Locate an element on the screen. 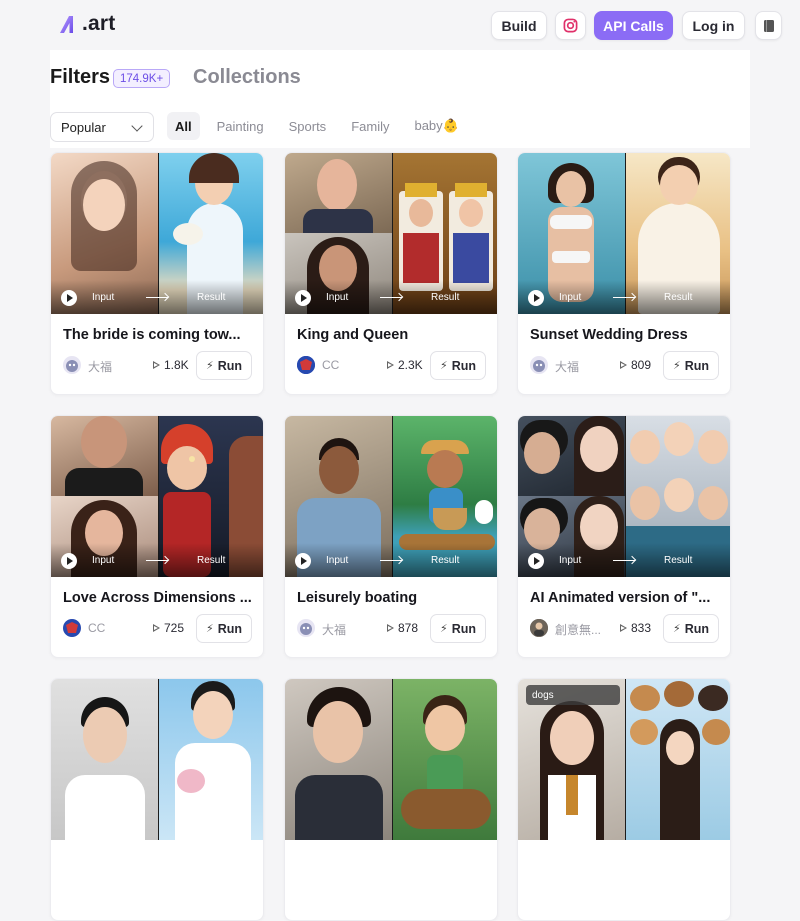  filter-card: Input Result King and Queen CC 2.3K ⚡ Run is located at coordinates (391, 273).